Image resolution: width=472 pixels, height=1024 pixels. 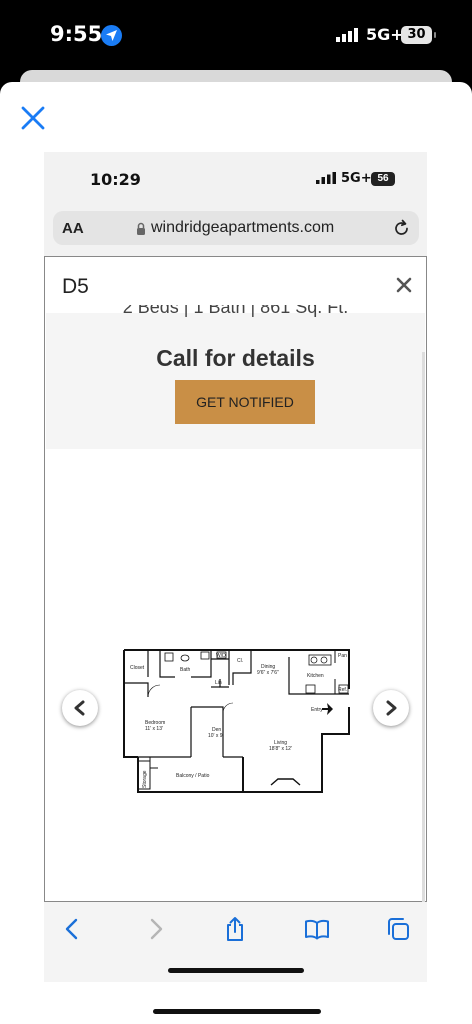 What do you see at coordinates (236, 970) in the screenshot?
I see `inner-home-indicator` at bounding box center [236, 970].